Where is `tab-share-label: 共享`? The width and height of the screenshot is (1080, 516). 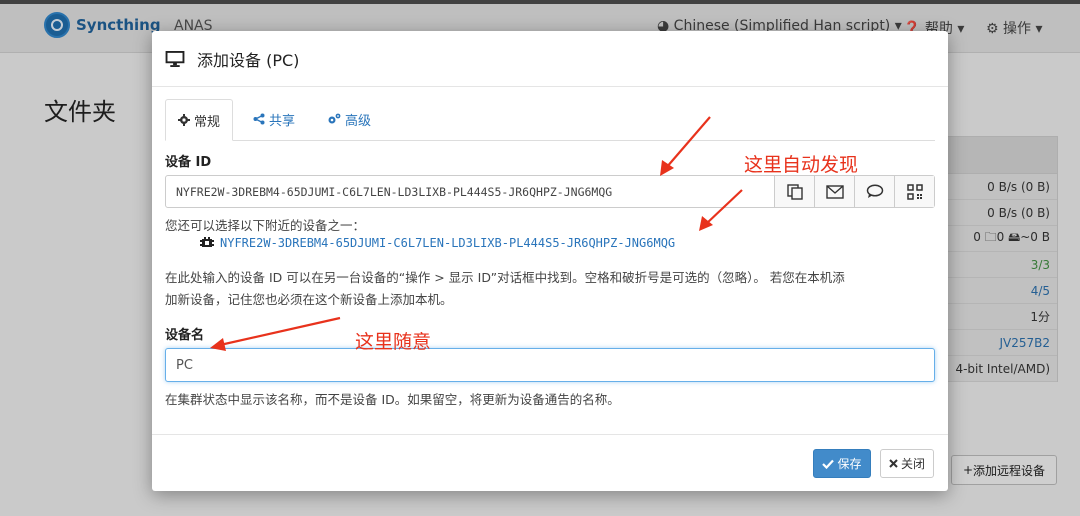
tab-share-label: 共享 is located at coordinates (282, 121).